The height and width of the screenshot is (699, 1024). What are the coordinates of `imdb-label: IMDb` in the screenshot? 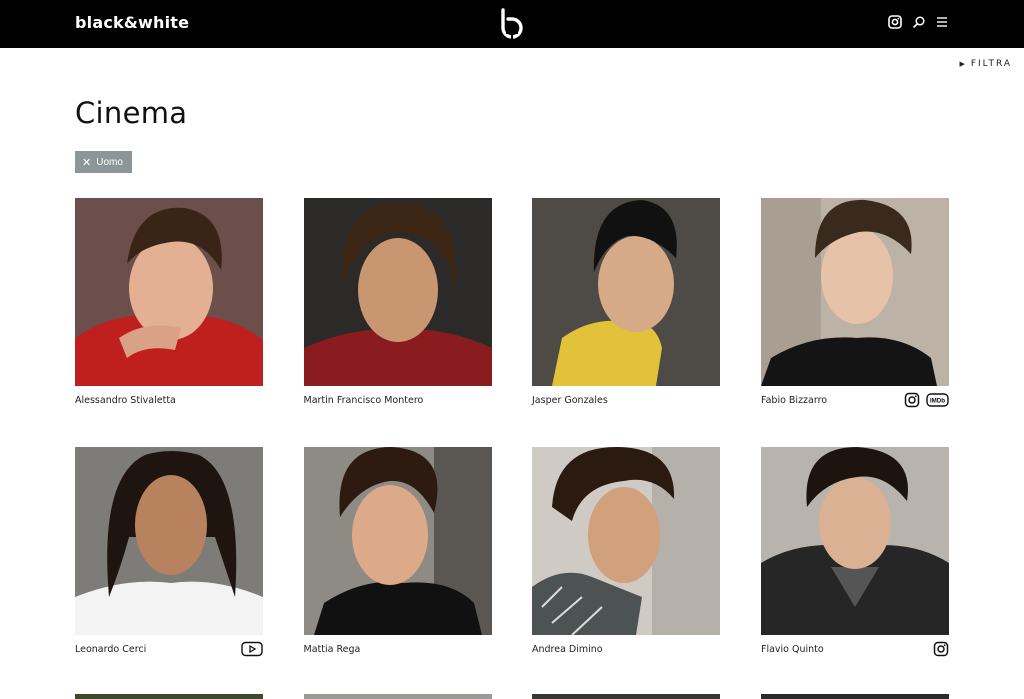 It's located at (937, 401).